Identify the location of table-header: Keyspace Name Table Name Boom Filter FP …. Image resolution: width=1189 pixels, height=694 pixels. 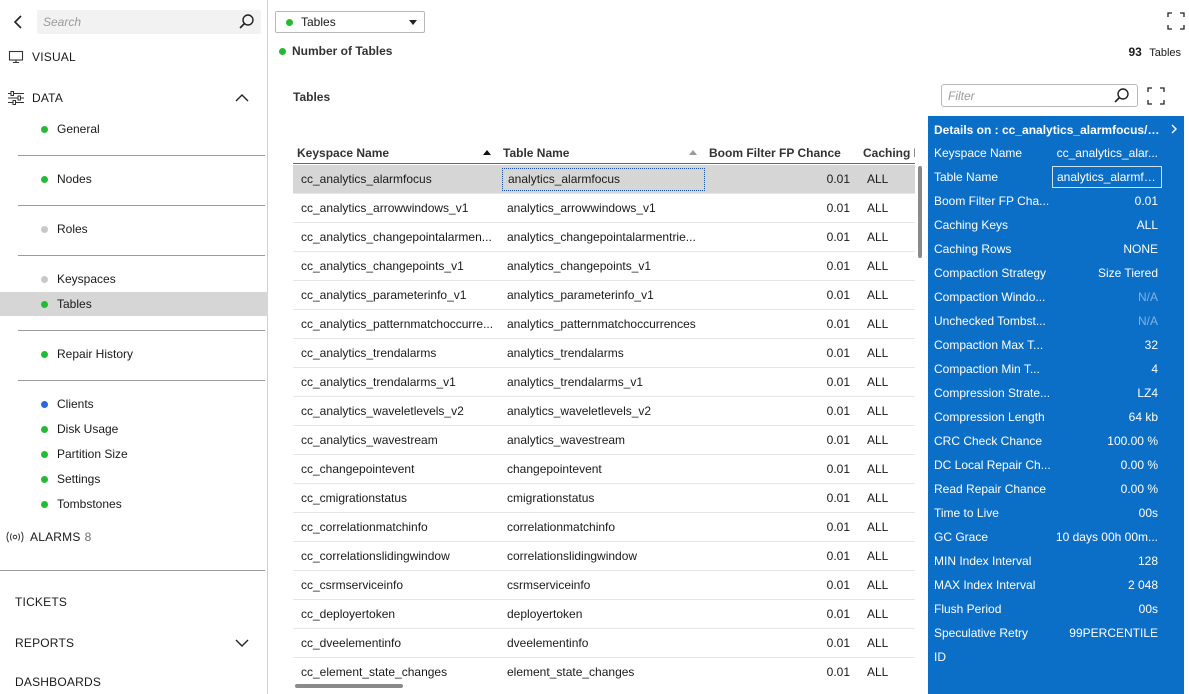
(604, 154).